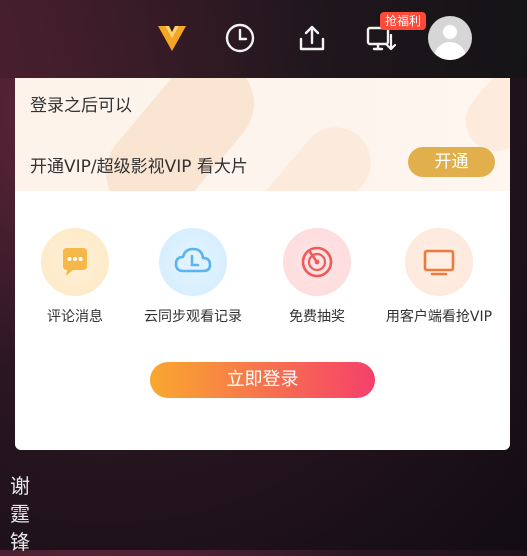 The image size is (527, 556). I want to click on background-char: 霆, so click(20, 514).